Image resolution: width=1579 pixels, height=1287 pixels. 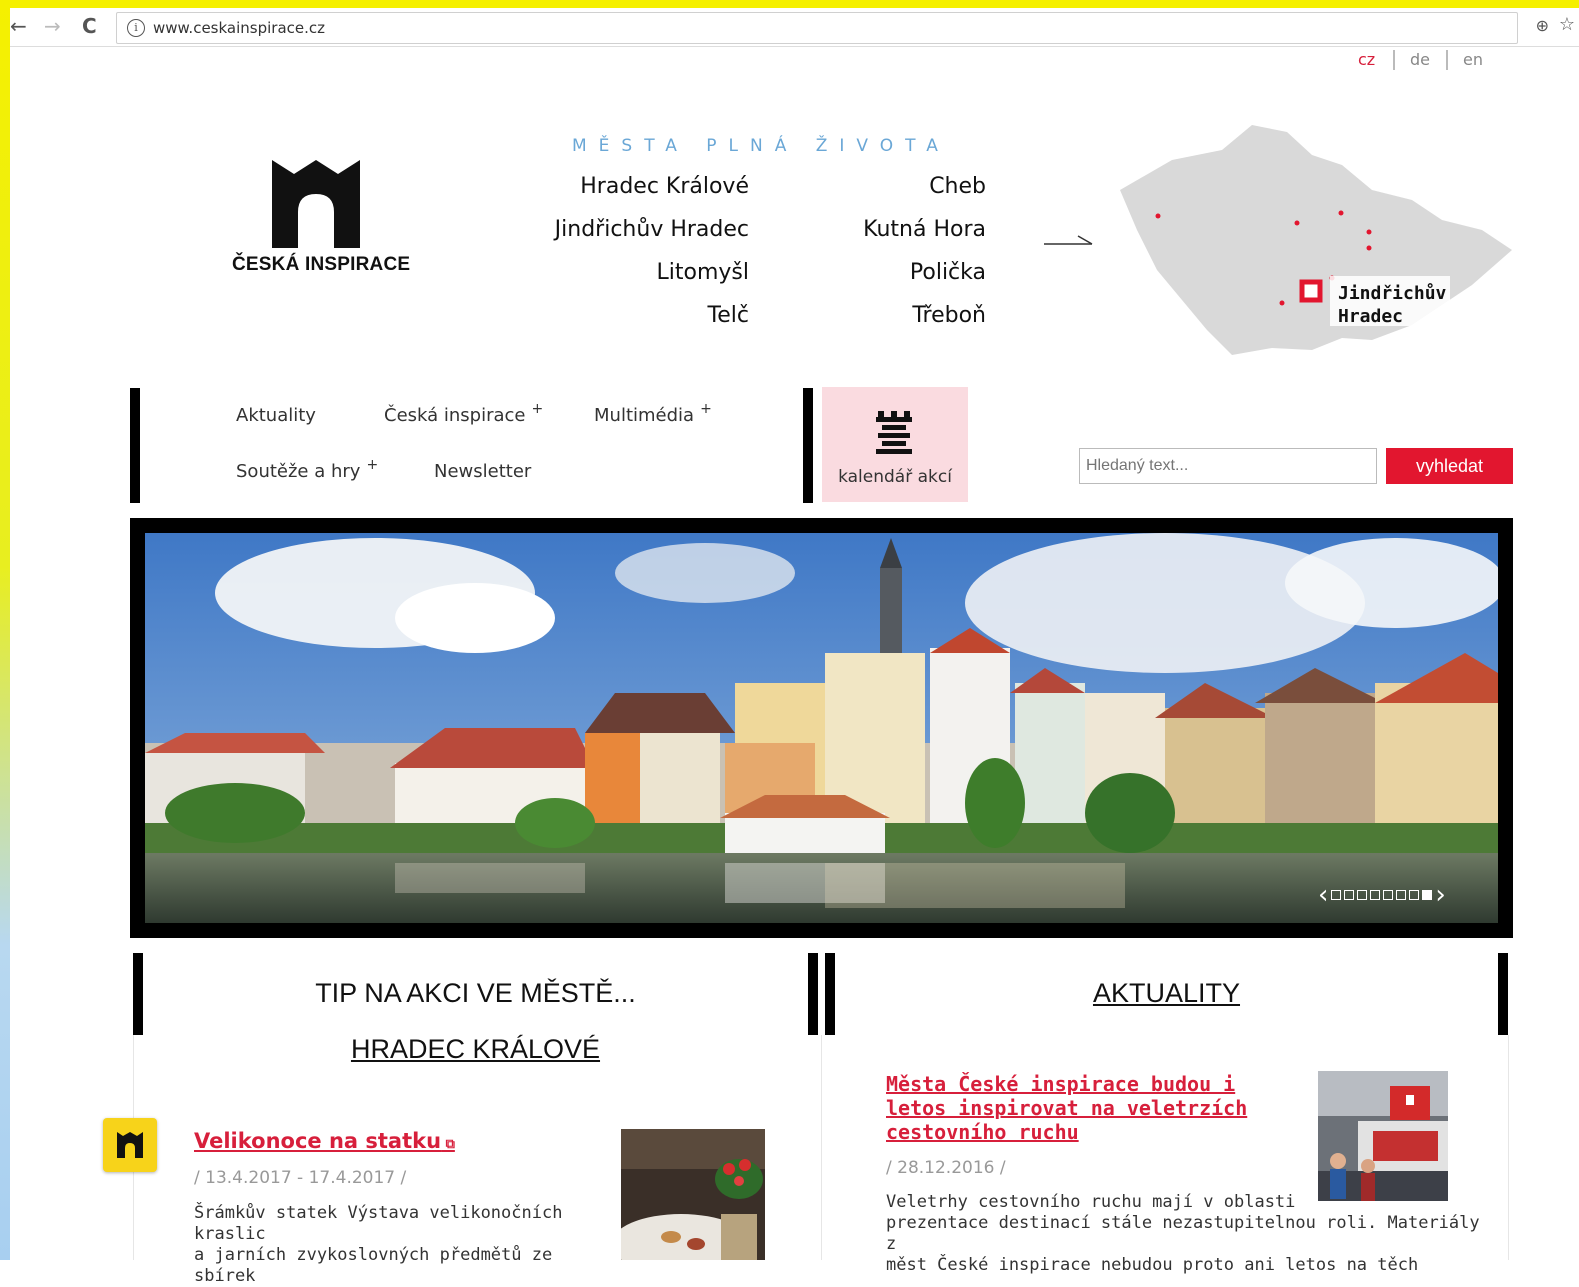 What do you see at coordinates (1440, 895) in the screenshot?
I see `slider-next-icon: ›` at bounding box center [1440, 895].